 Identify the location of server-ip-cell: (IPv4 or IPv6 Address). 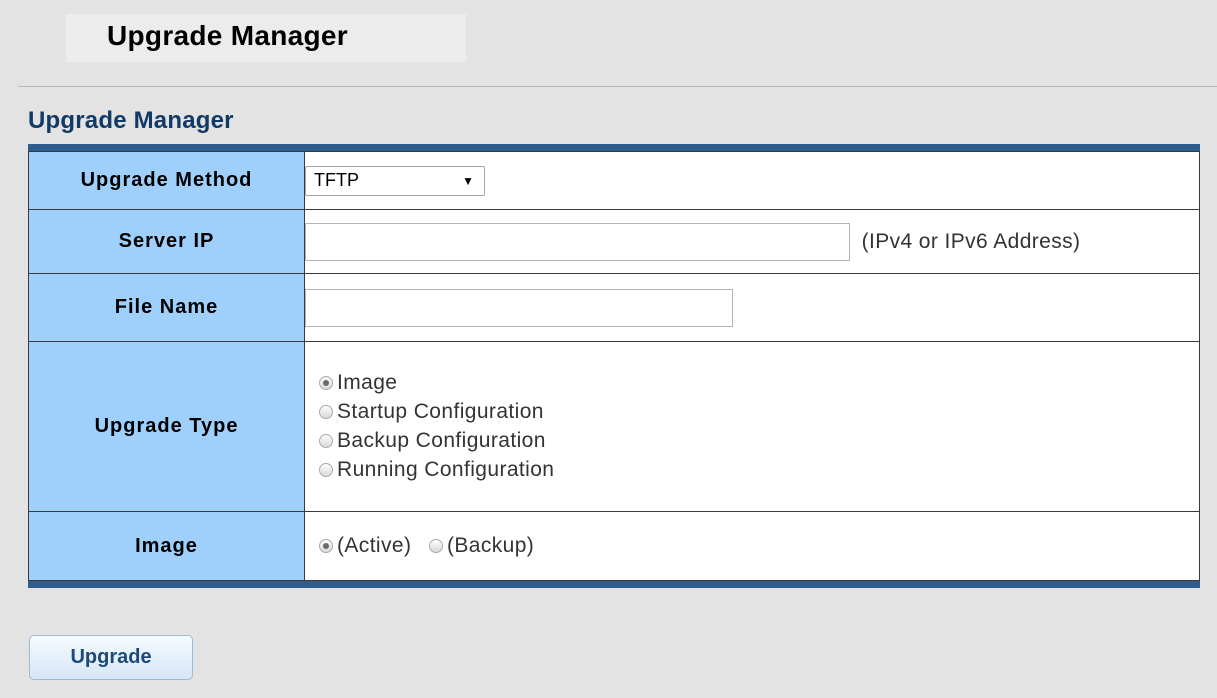
(752, 241).